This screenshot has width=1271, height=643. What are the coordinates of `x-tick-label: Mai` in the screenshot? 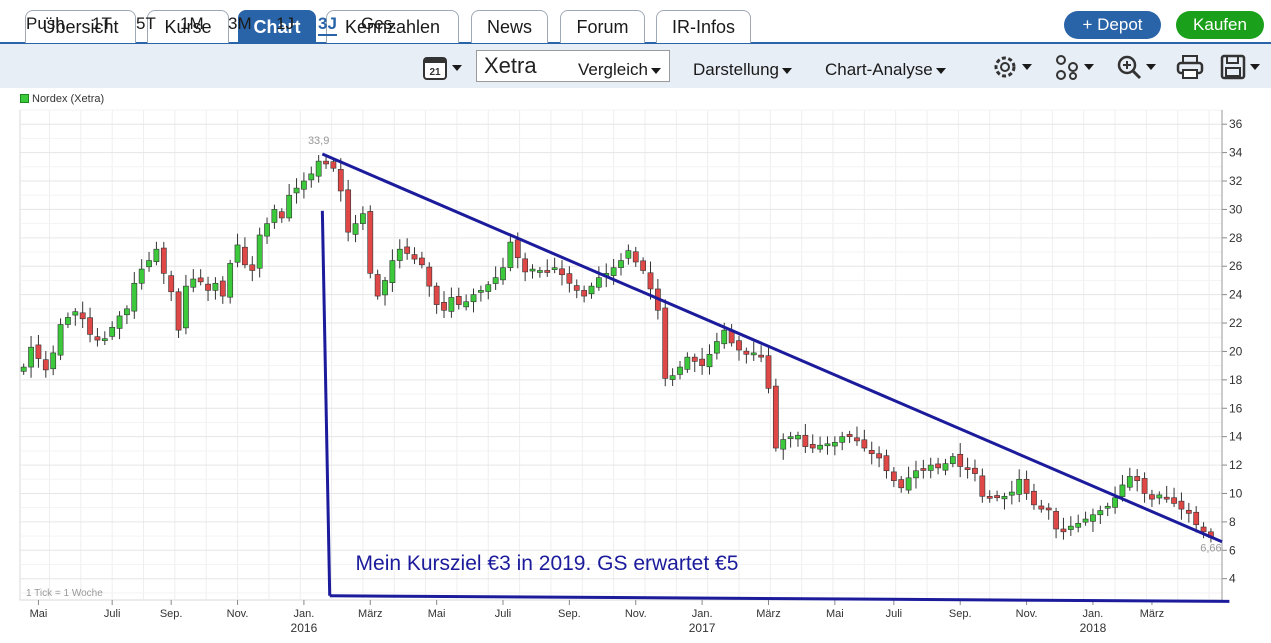 It's located at (437, 614).